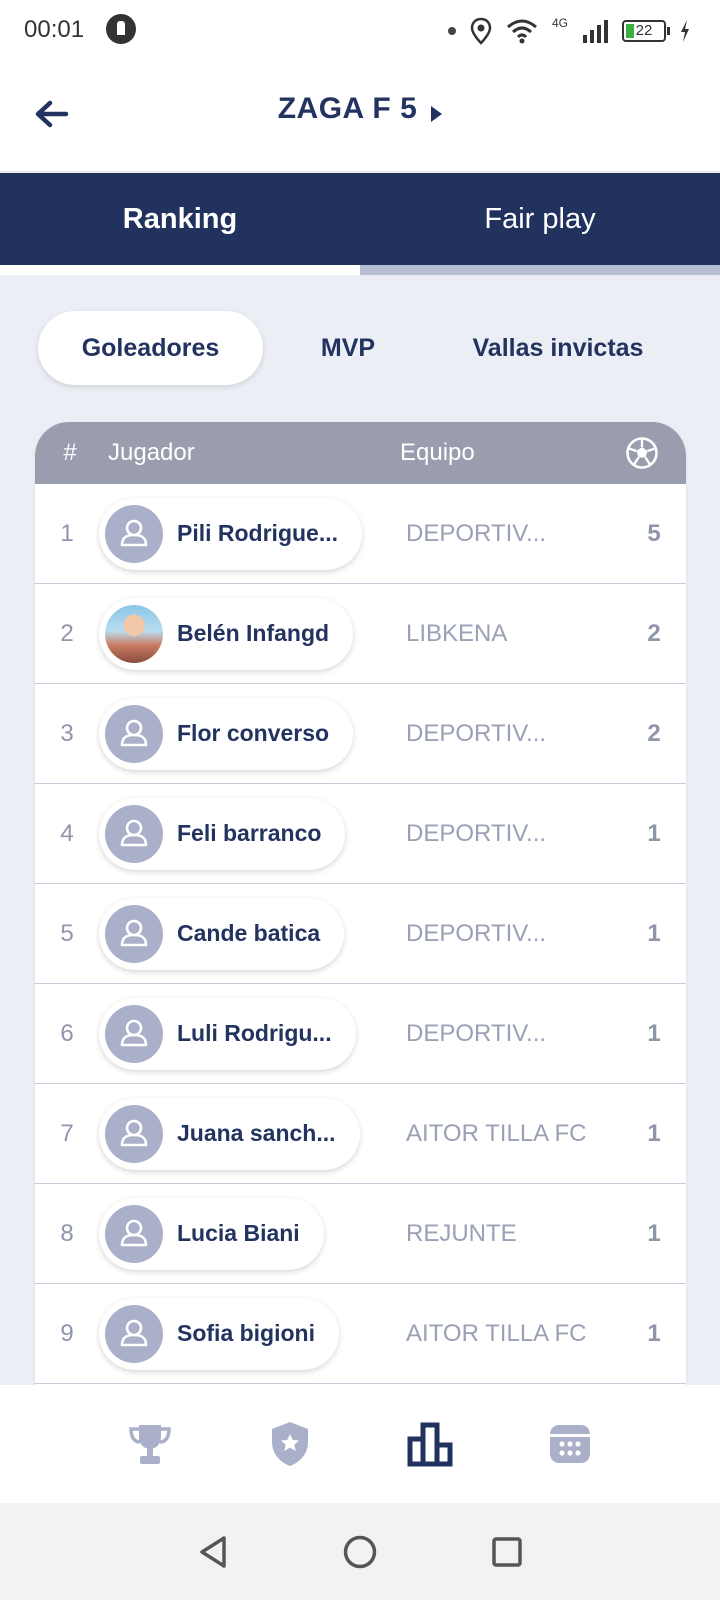 This screenshot has height=1600, width=720. Describe the element at coordinates (522, 31) in the screenshot. I see `wifi-icon` at that location.